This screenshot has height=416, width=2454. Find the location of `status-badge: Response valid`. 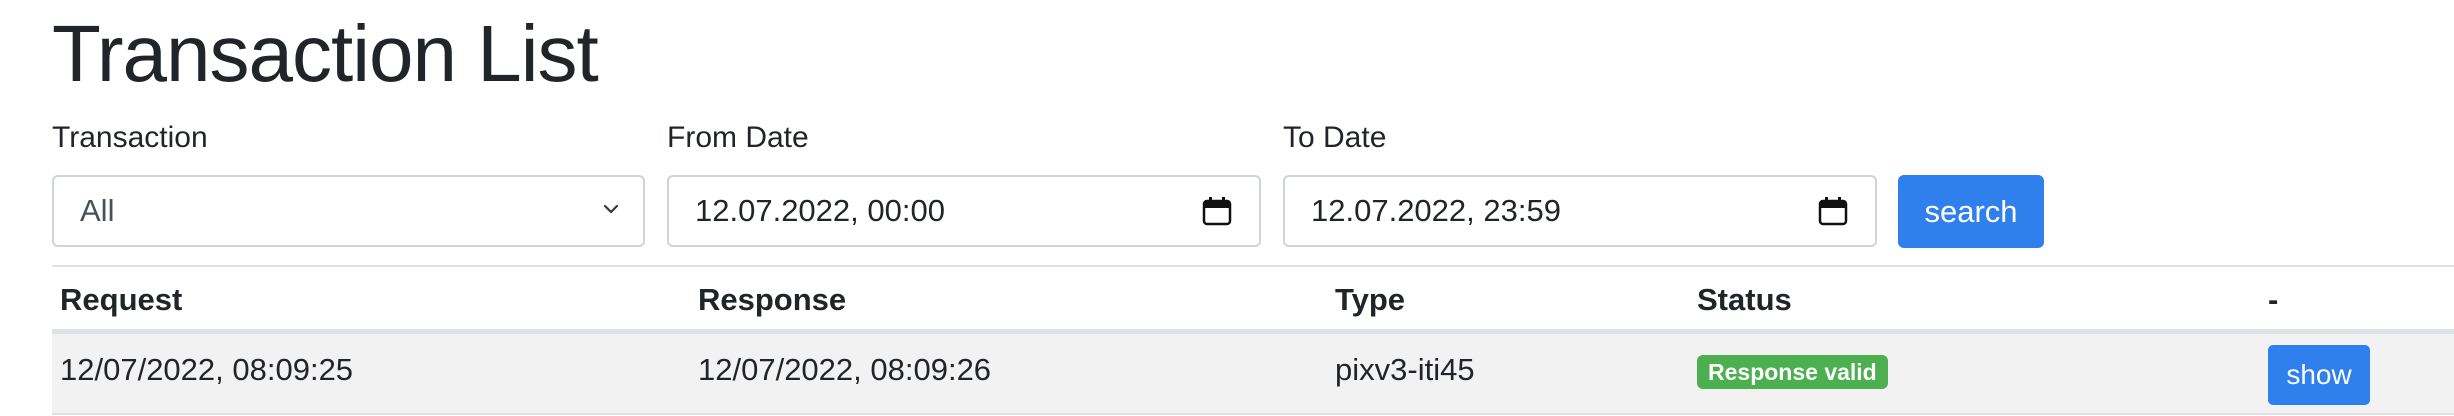

status-badge: Response valid is located at coordinates (1792, 372).